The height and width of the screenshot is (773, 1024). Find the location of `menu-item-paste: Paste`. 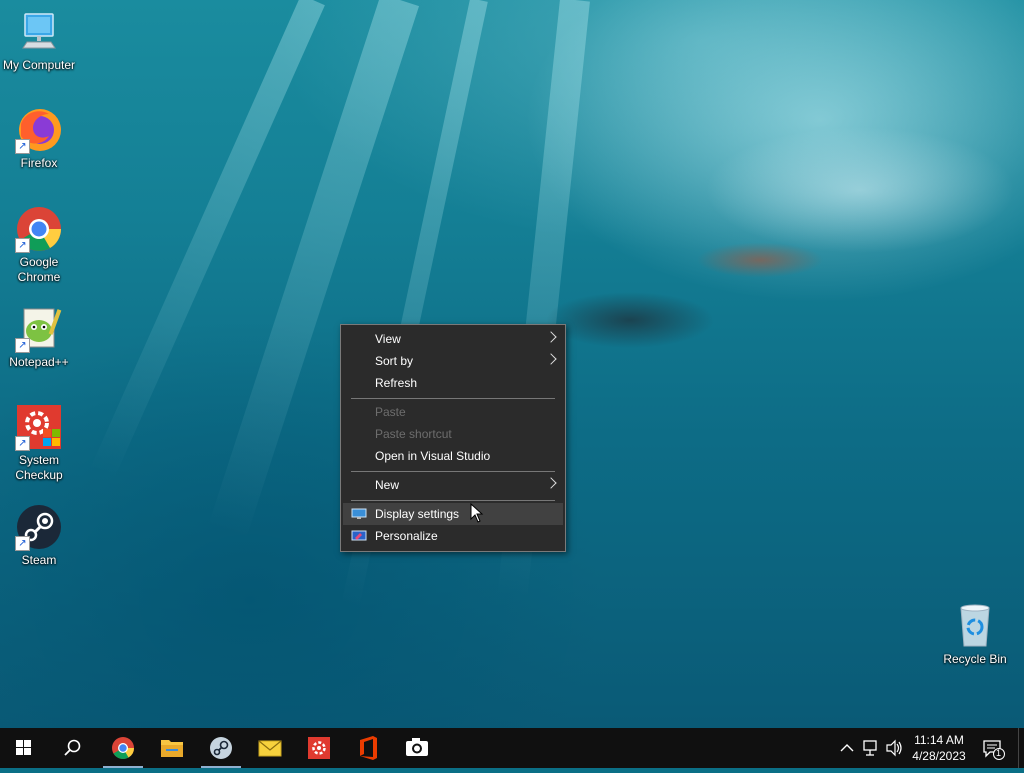

menu-item-paste: Paste is located at coordinates (453, 412).